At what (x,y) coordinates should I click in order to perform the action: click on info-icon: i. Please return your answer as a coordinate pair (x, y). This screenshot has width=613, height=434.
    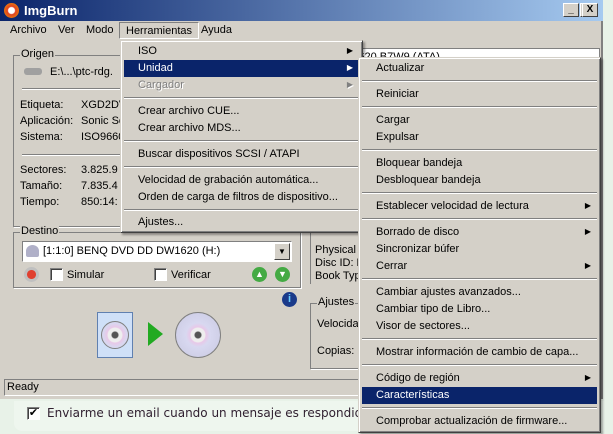
    Looking at the image, I should click on (289, 299).